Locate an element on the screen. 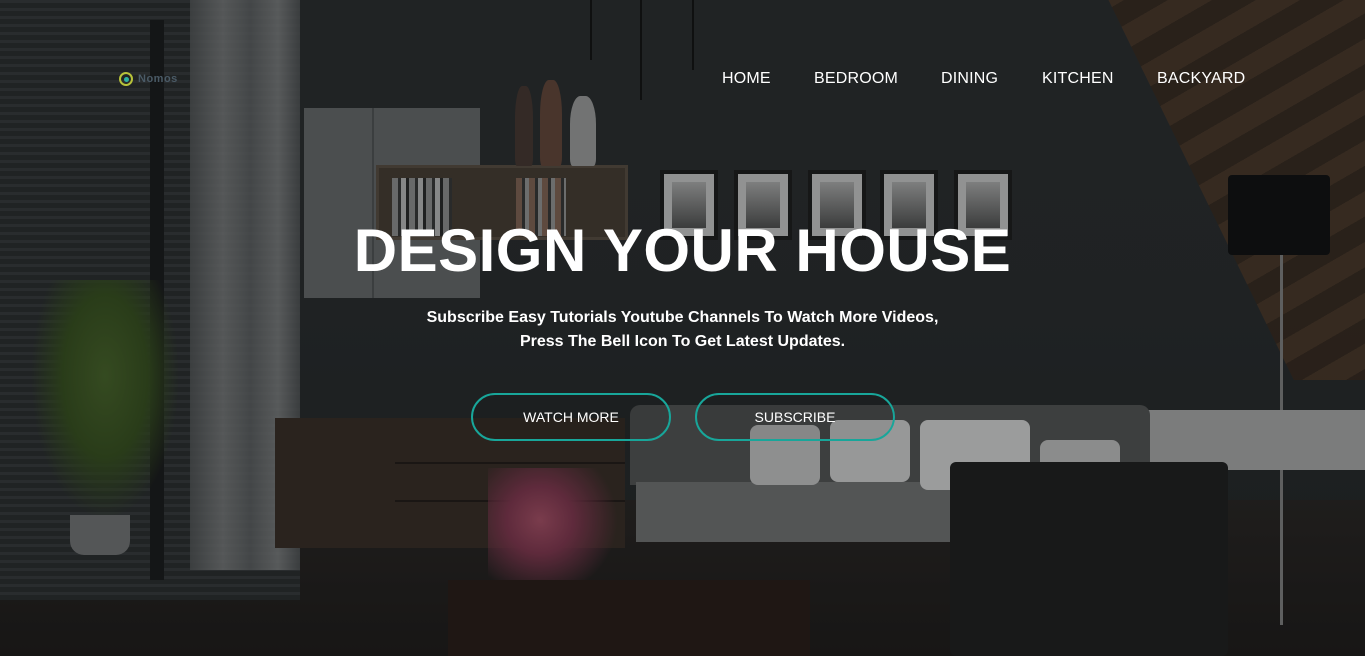 Image resolution: width=1365 pixels, height=656 pixels. nav-item-dining: DINING is located at coordinates (969, 79).